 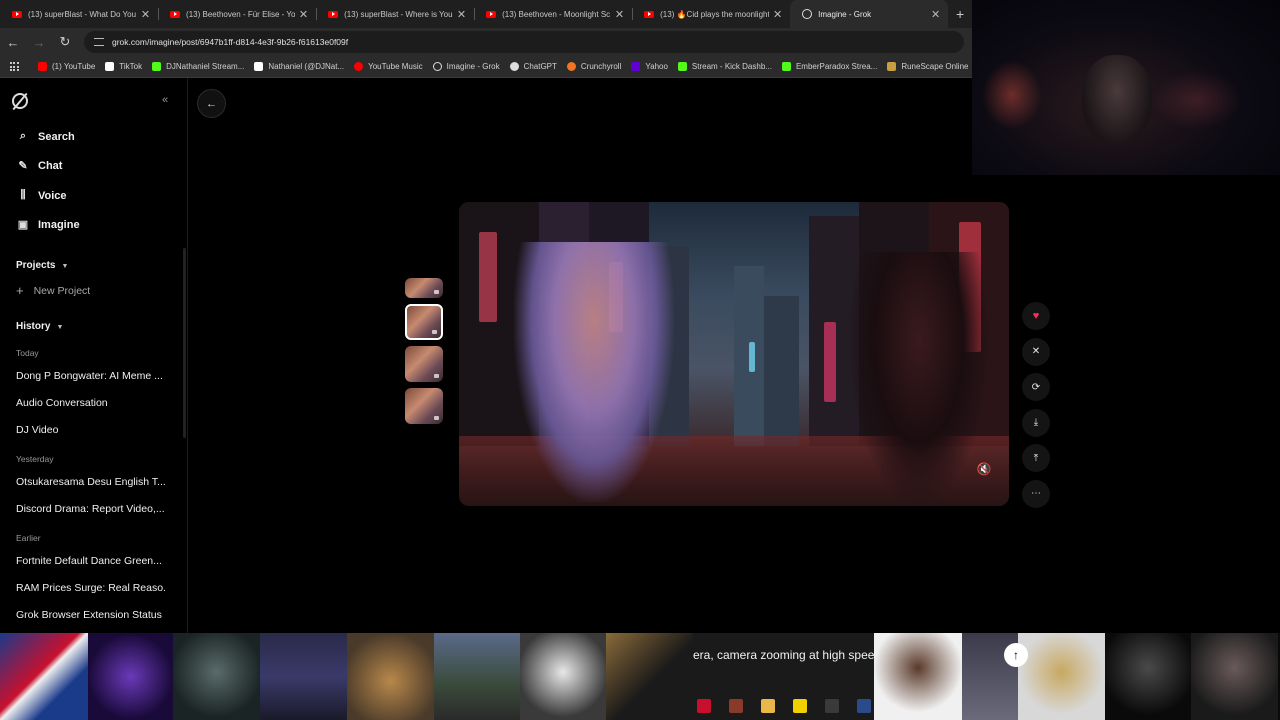 What do you see at coordinates (211, 103) in the screenshot?
I see `back-button: ←` at bounding box center [211, 103].